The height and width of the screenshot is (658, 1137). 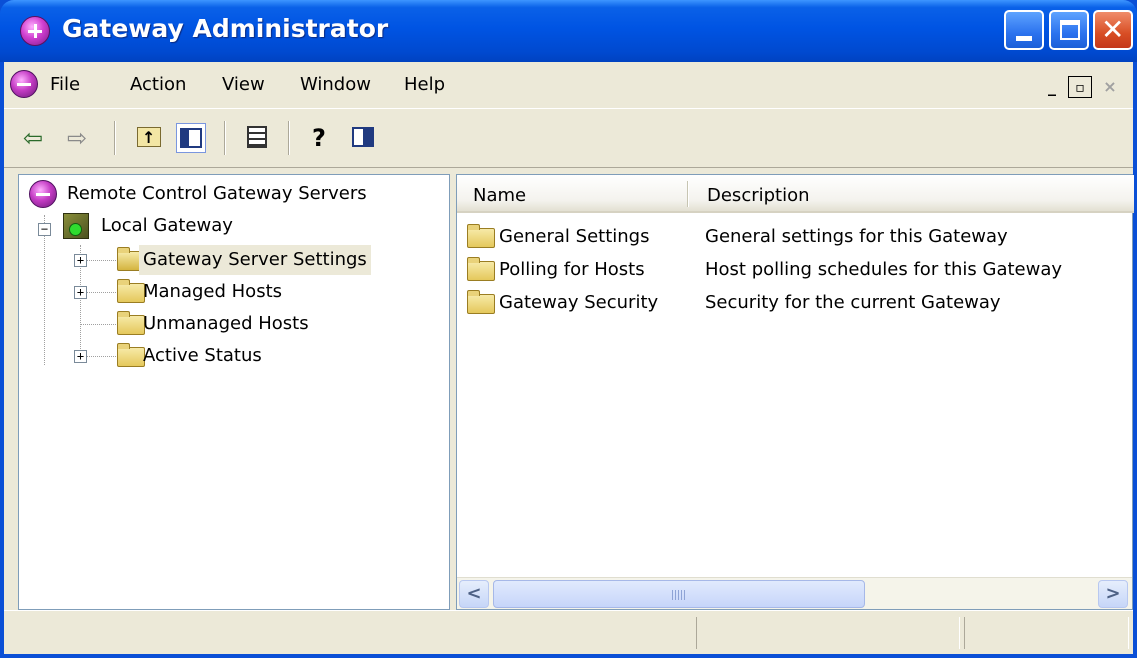 I want to click on help-button: ?, so click(x=319, y=138).